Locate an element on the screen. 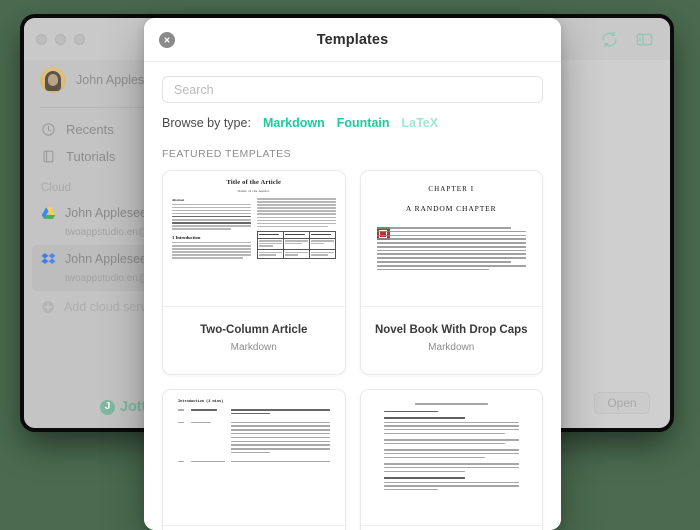 This screenshot has height=530, width=700. sidebar-toggle-icon is located at coordinates (644, 39).